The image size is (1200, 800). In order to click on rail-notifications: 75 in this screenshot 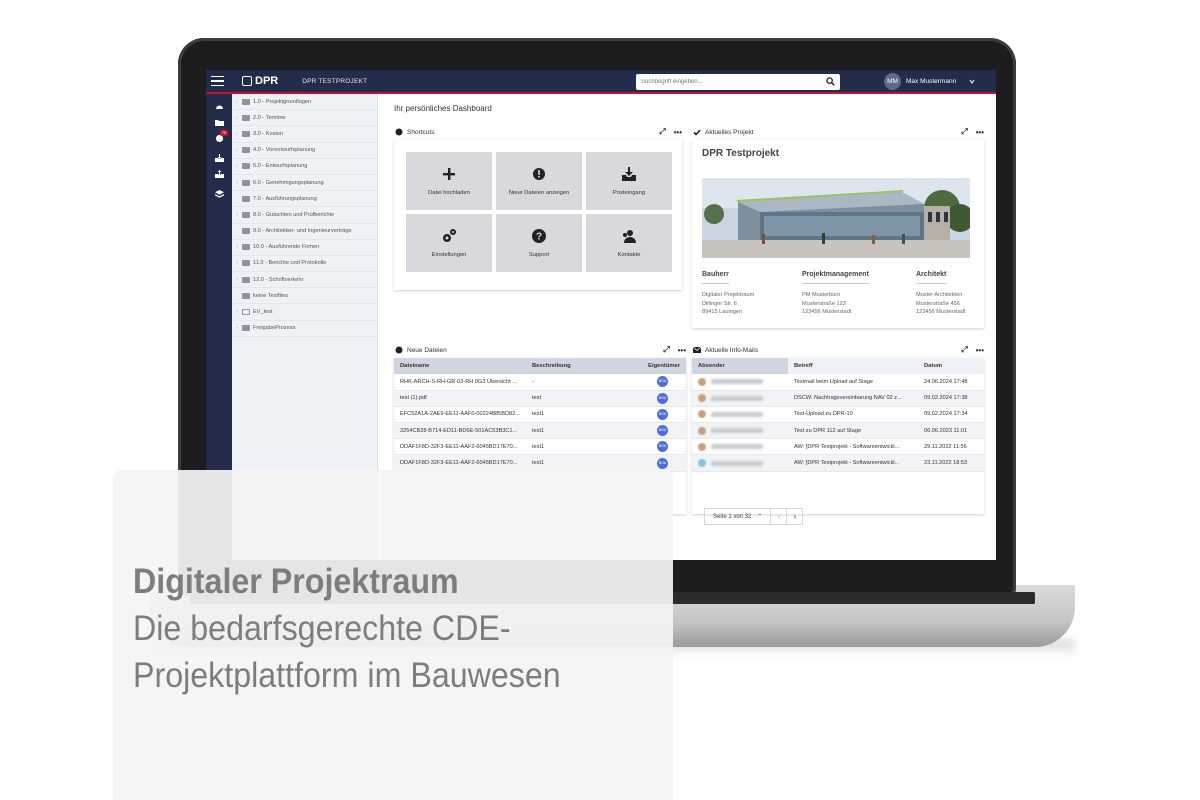, I will do `click(219, 138)`.